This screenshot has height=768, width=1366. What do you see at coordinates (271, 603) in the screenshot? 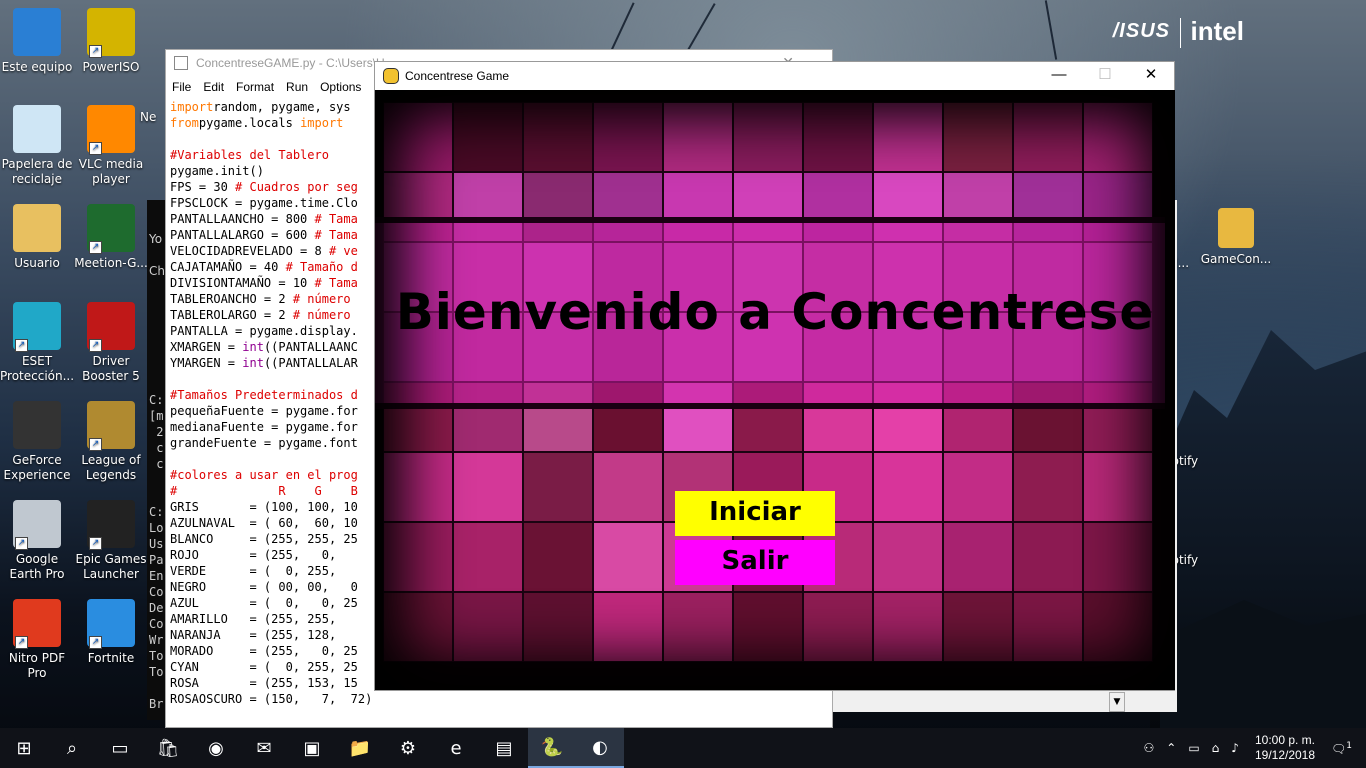
I see `code-line: AZUL = ( 0, 0, 25` at bounding box center [271, 603].